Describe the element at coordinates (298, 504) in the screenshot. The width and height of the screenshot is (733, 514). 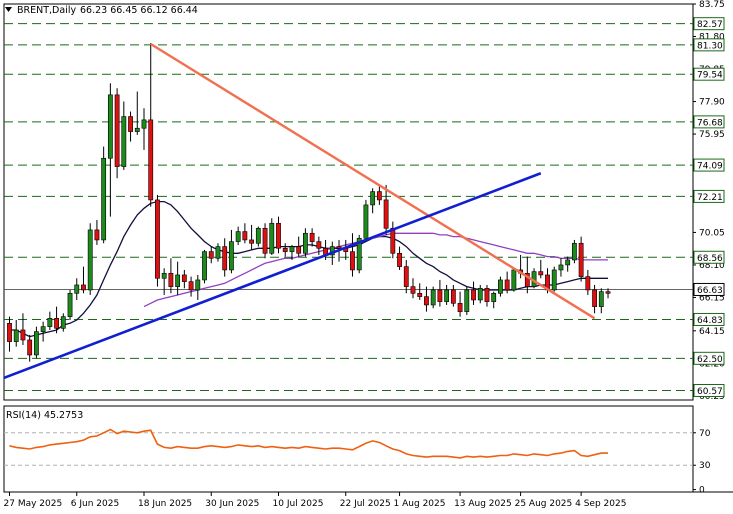
I see `time-tick-label: 10 Jul 2025` at that location.